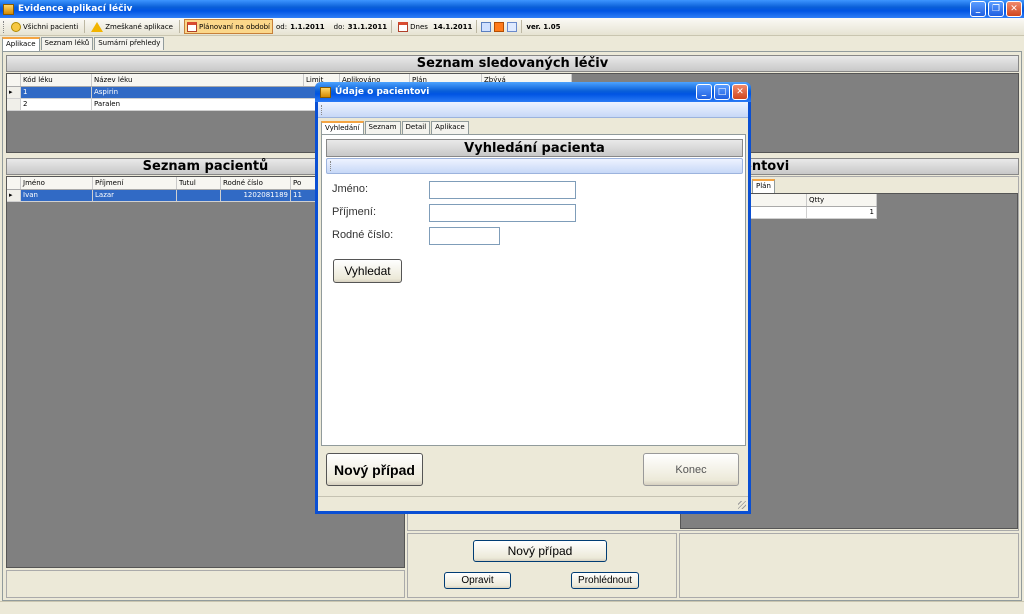 This screenshot has height=614, width=1024. Describe the element at coordinates (135, 183) in the screenshot. I see `column-header: Příjmení` at that location.